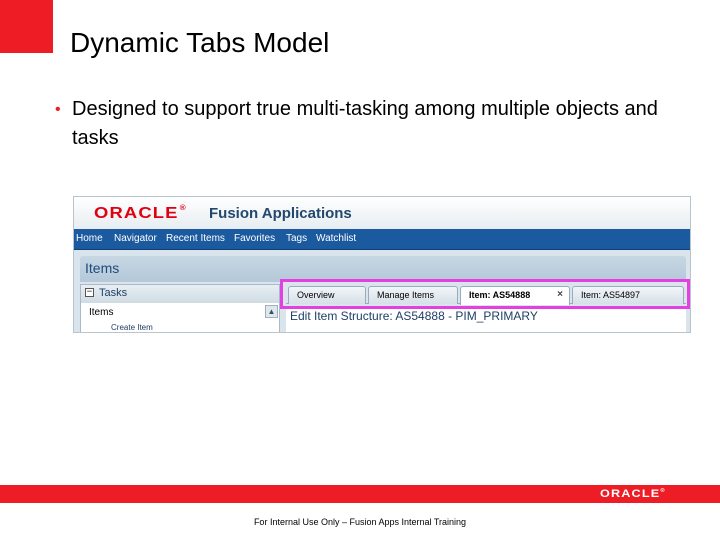 This screenshot has width=720, height=540. I want to click on nav-tags: Tags, so click(296, 238).